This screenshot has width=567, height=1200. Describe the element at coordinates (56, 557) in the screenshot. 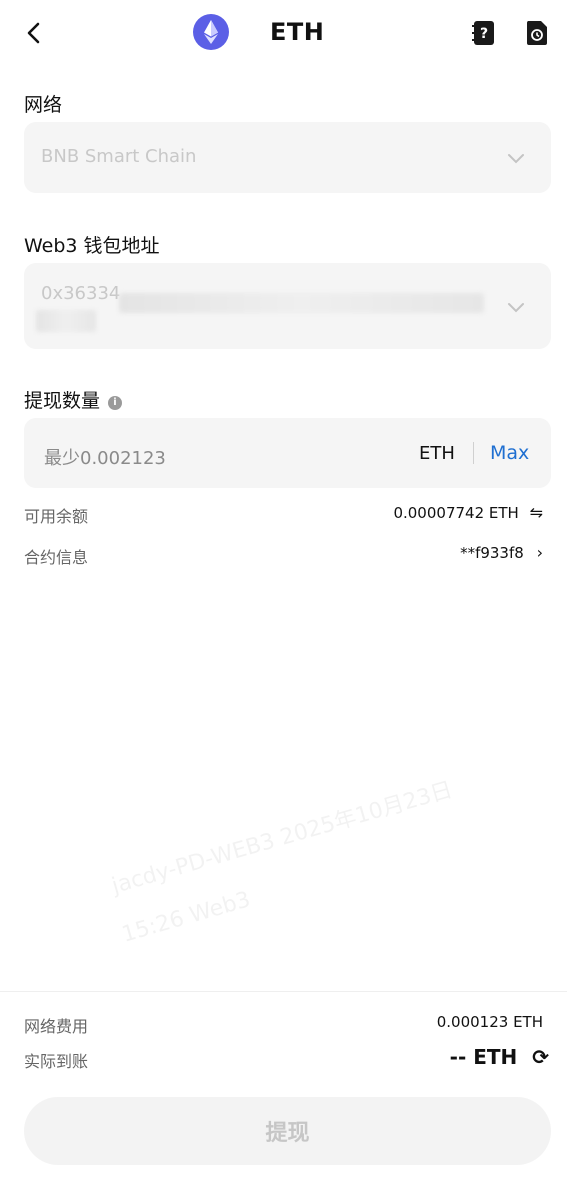

I see `contract-label: 合约信息` at that location.